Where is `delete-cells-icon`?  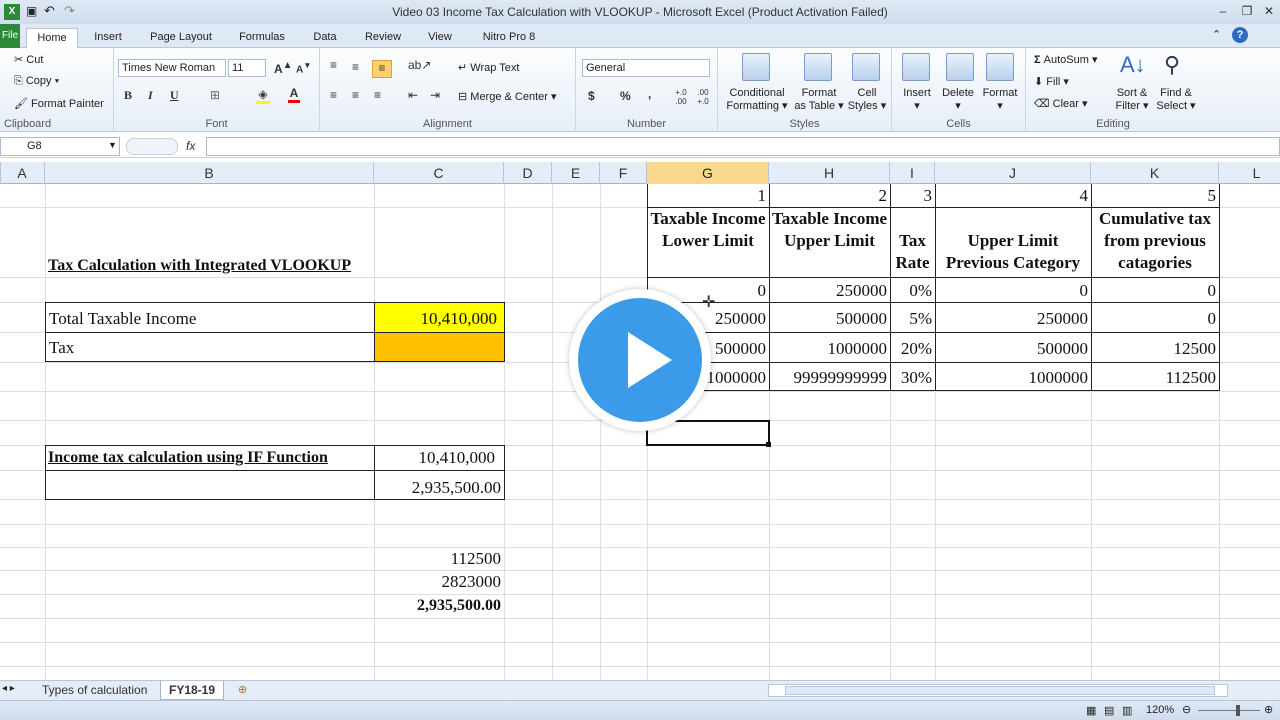 delete-cells-icon is located at coordinates (960, 67).